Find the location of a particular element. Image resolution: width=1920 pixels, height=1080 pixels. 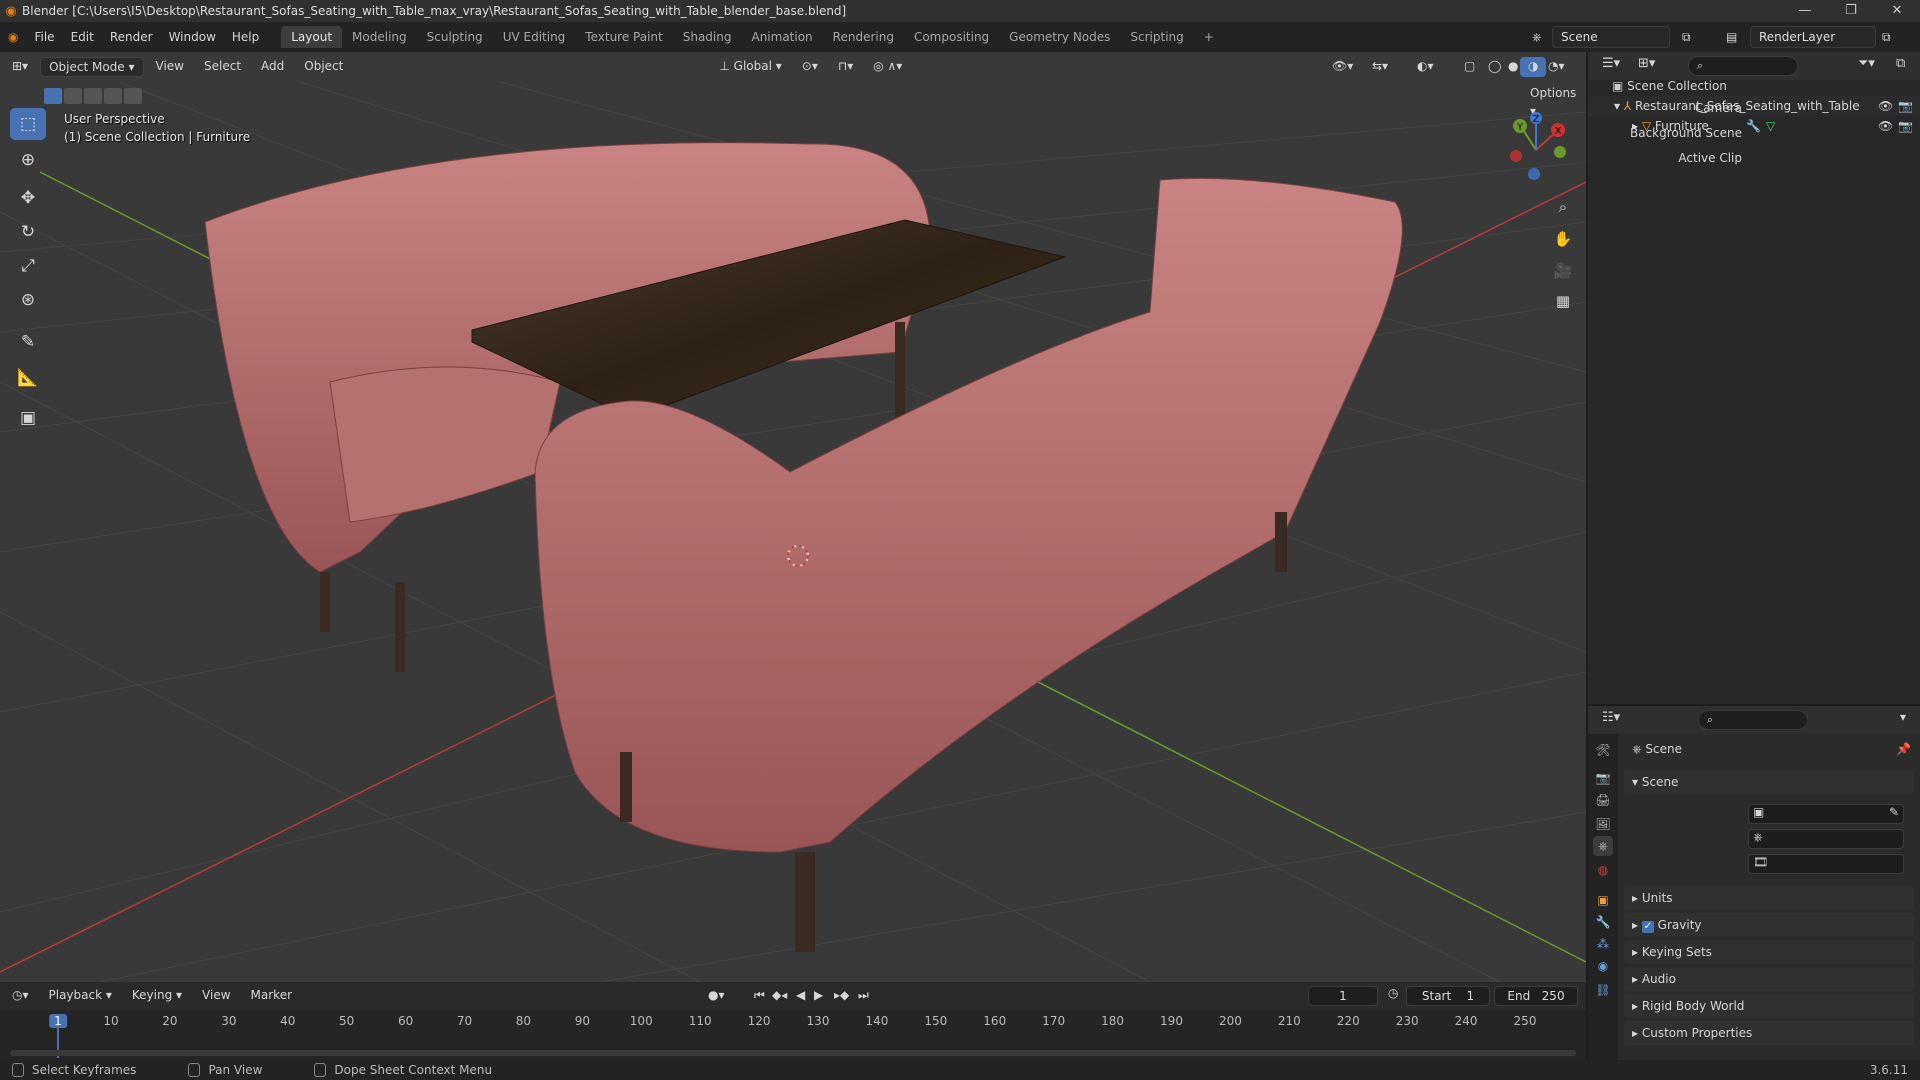

tab-uv-editing: UV Editing is located at coordinates (534, 37).